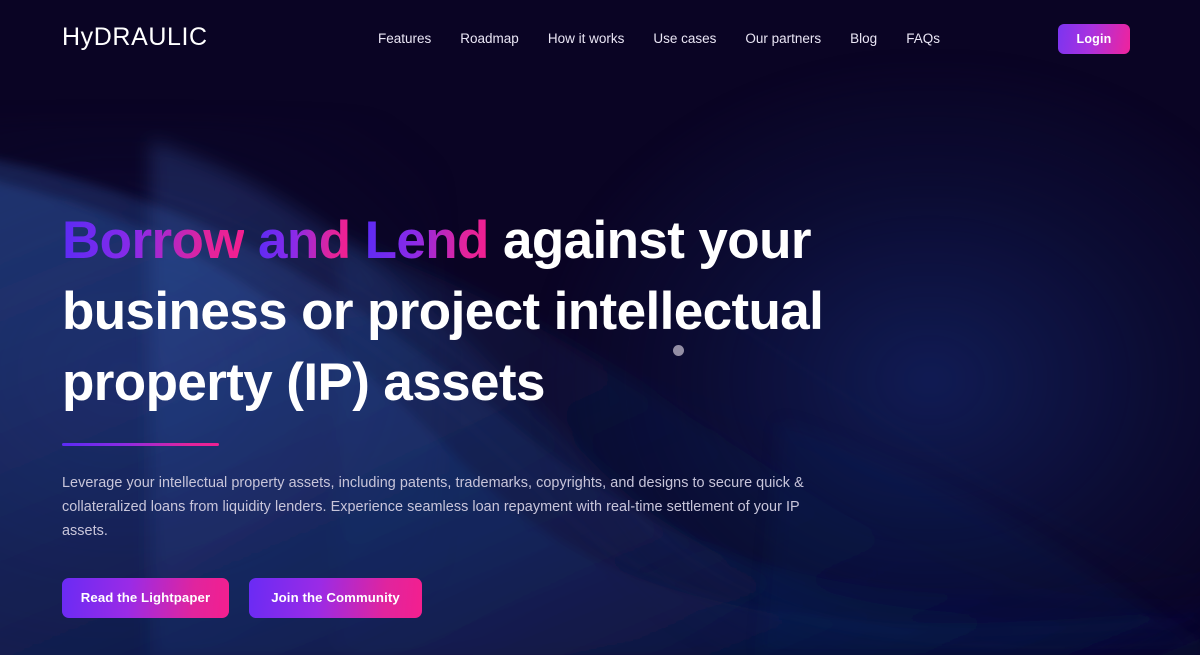  Describe the element at coordinates (586, 39) in the screenshot. I see `nav-item-how-it-works: How it works` at that location.